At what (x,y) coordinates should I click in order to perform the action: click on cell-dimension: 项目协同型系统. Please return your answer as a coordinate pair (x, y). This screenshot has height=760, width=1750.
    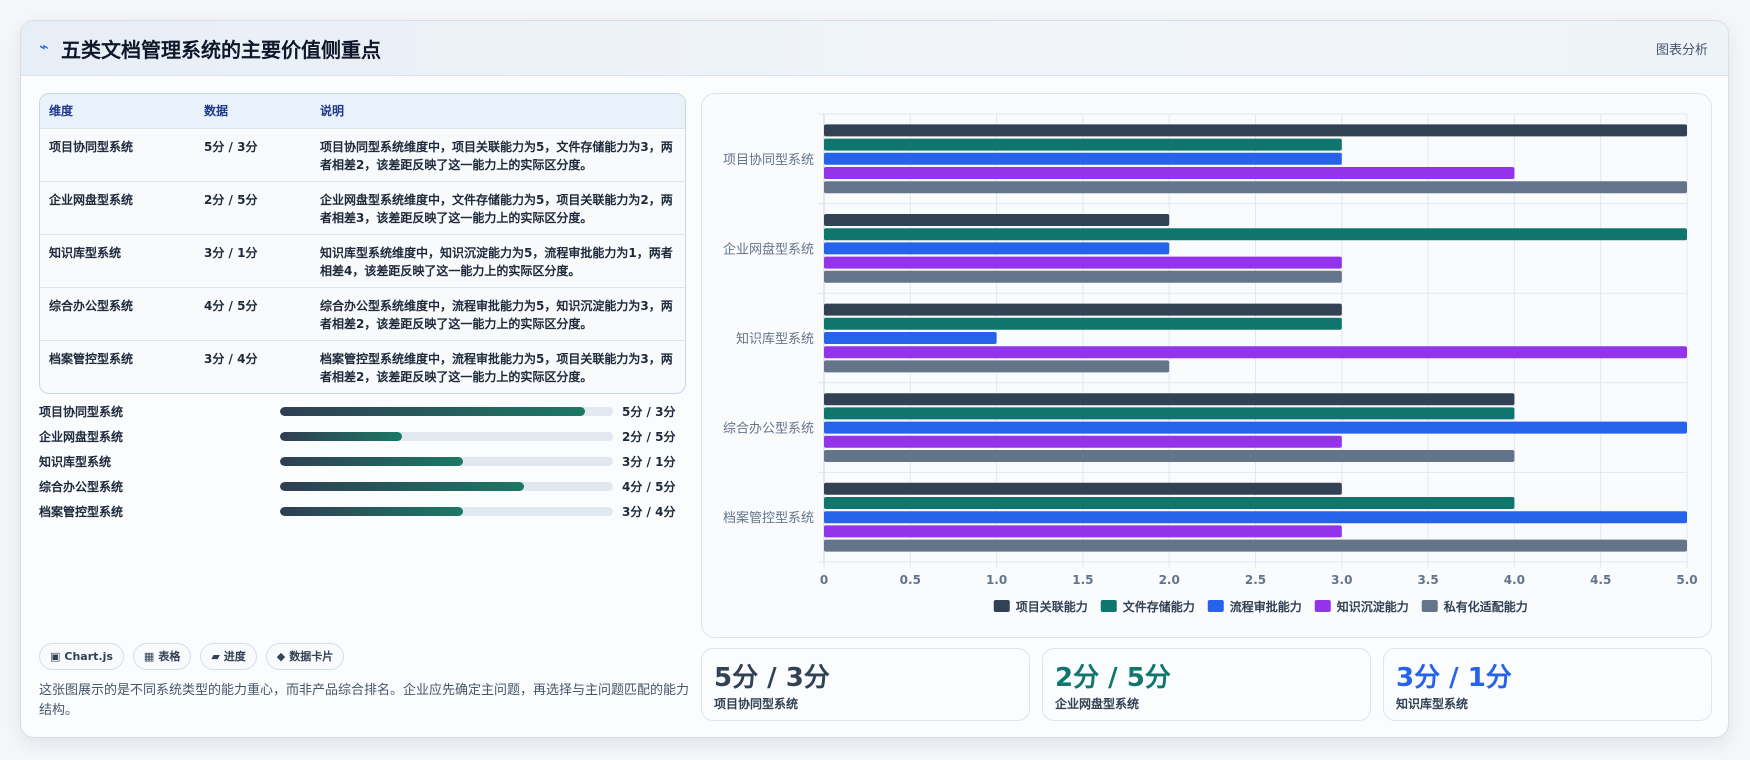
    Looking at the image, I should click on (91, 146).